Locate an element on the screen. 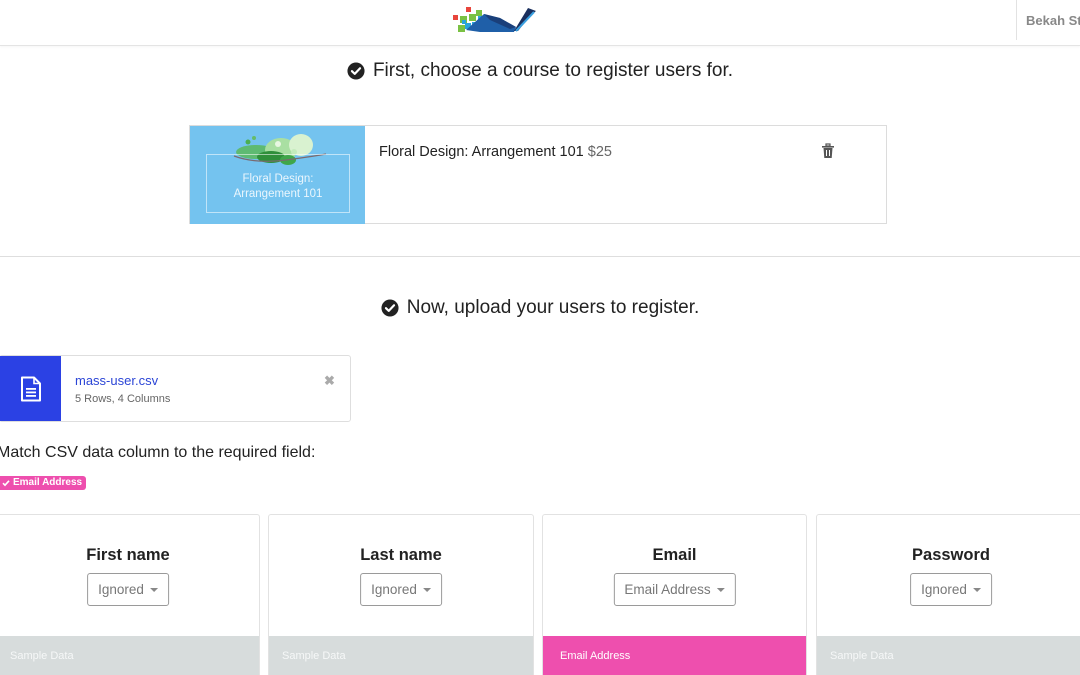  file-text-icon is located at coordinates (30, 388).